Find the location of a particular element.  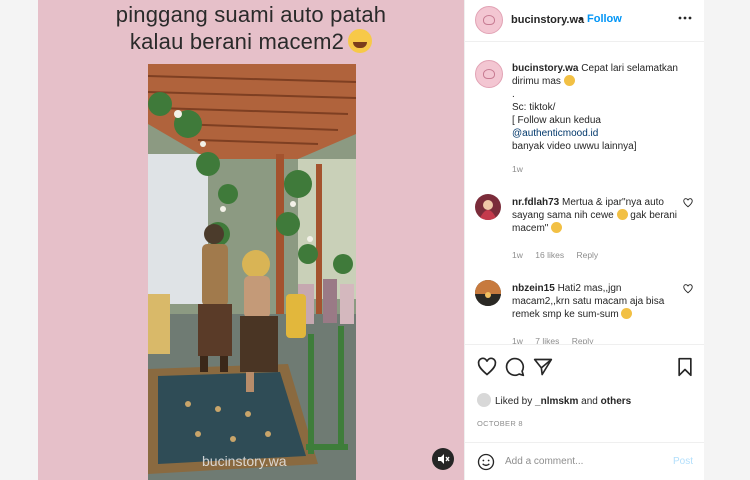

media-caption-line-2: kalau berani macem2 is located at coordinates (251, 42).